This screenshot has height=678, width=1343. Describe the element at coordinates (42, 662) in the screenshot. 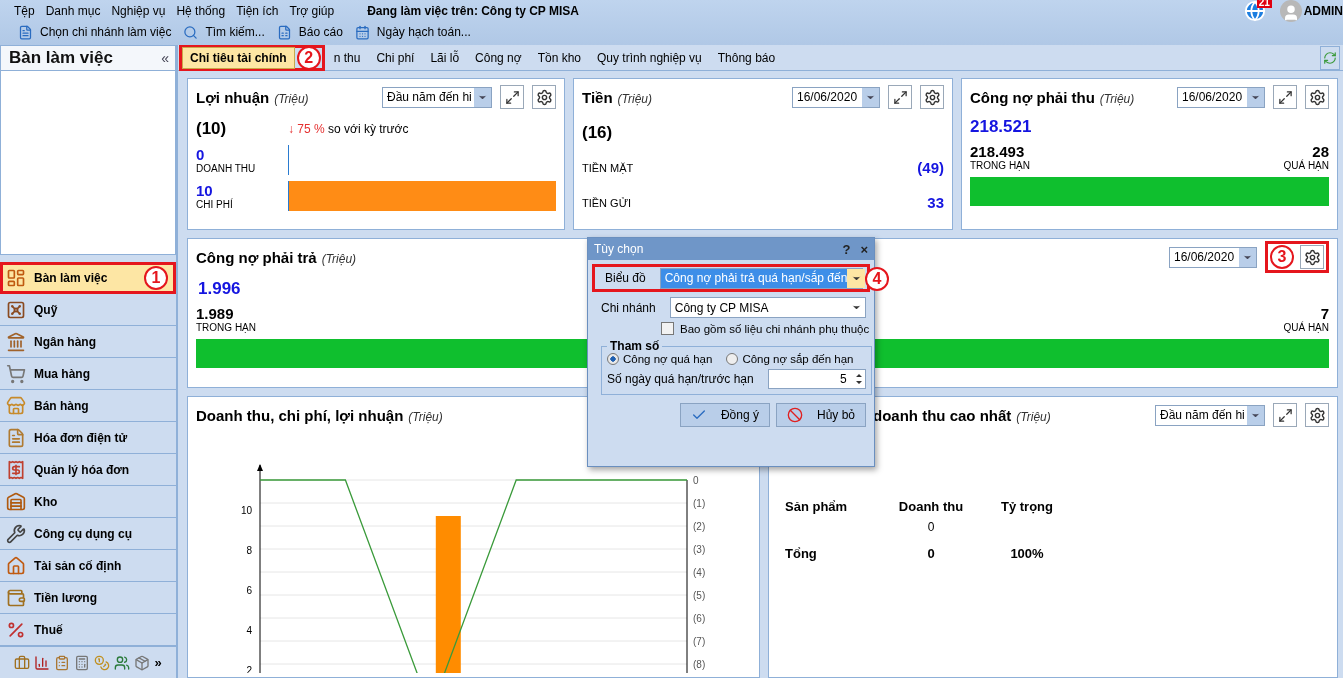

I see `chart-icon` at that location.